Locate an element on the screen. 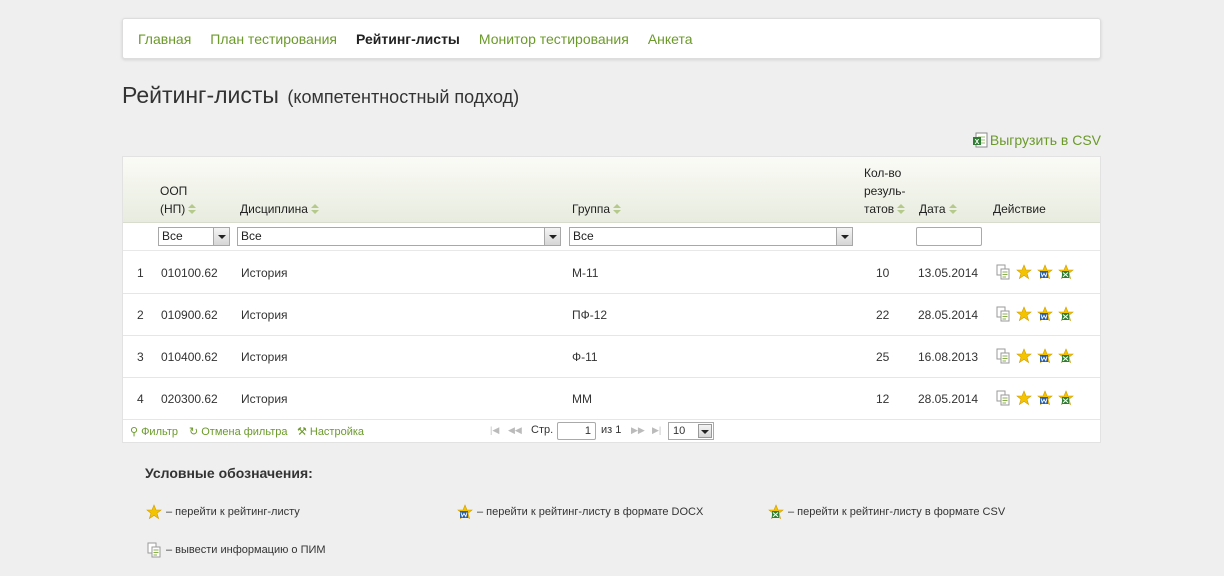 This screenshot has height=576, width=1224. wrench-icon: ⚒ is located at coordinates (302, 432).